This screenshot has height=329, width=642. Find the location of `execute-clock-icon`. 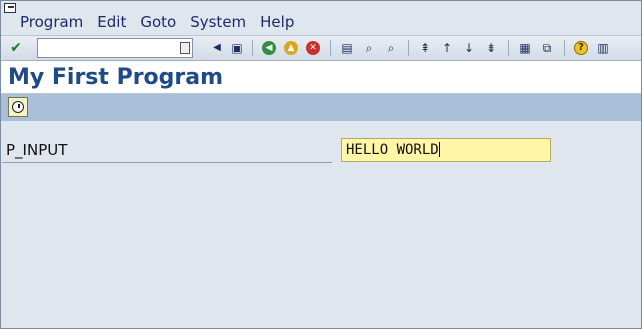

execute-clock-icon is located at coordinates (18, 107).